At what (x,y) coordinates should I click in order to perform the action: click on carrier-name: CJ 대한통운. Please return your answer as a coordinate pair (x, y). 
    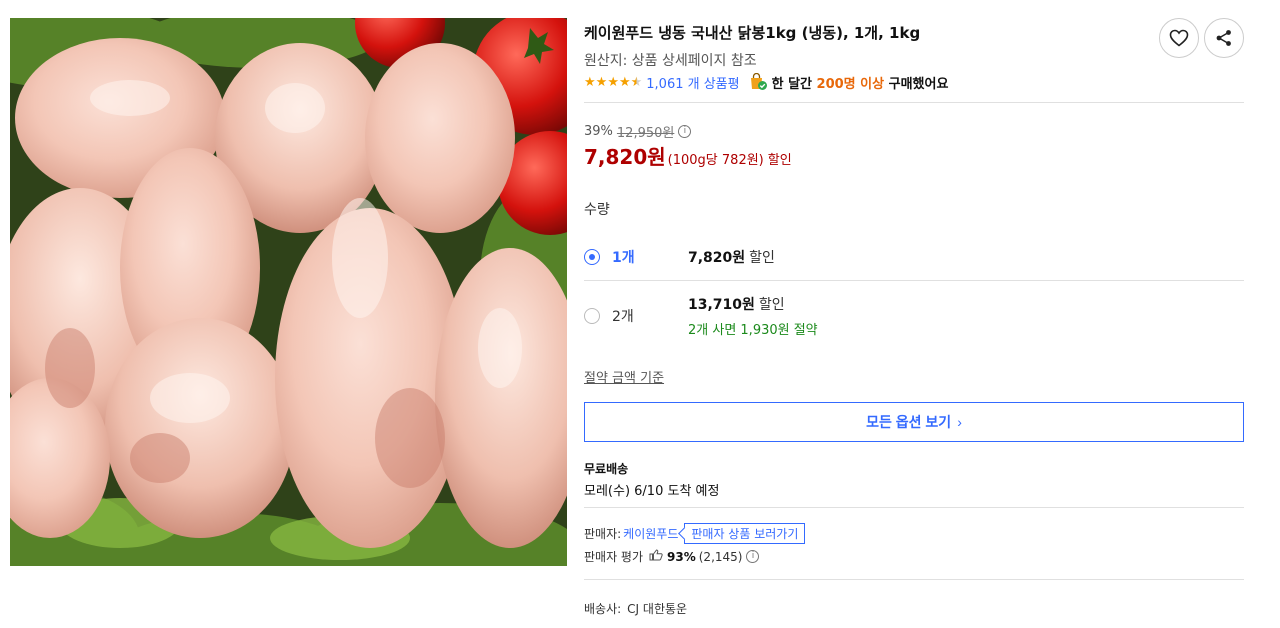
    Looking at the image, I should click on (657, 609).